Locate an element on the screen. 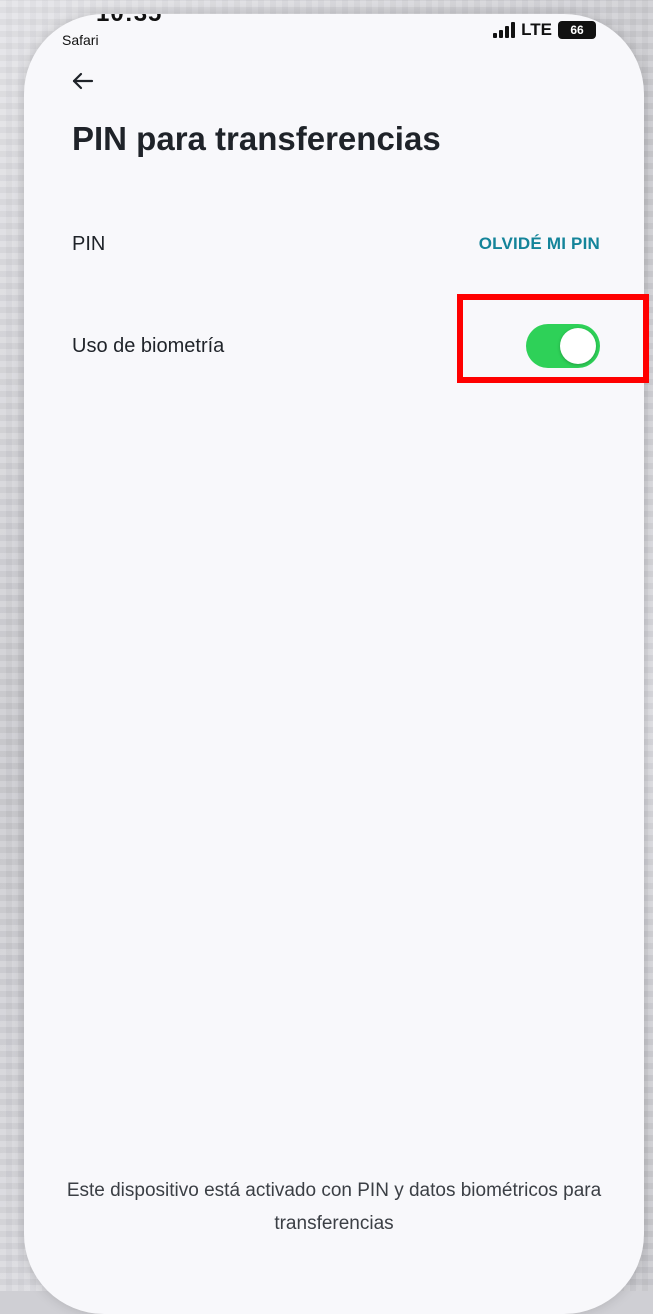  biometrics-toggle is located at coordinates (563, 346).